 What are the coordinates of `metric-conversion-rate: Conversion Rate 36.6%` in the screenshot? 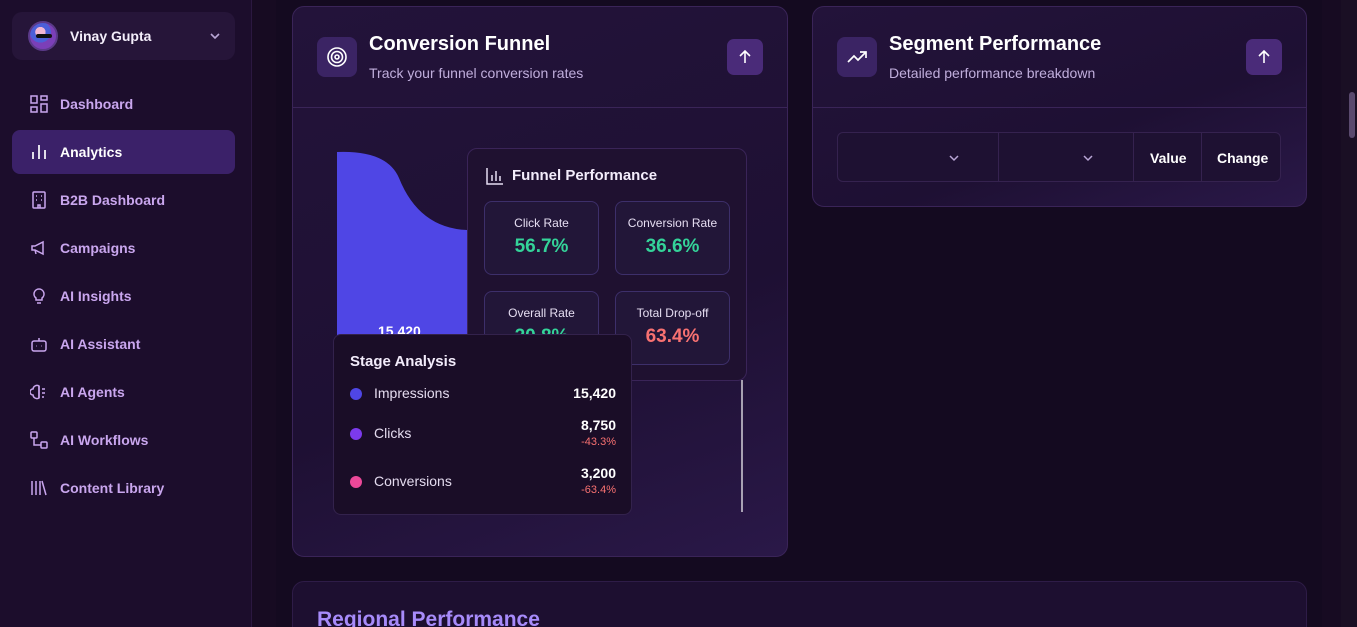 It's located at (672, 238).